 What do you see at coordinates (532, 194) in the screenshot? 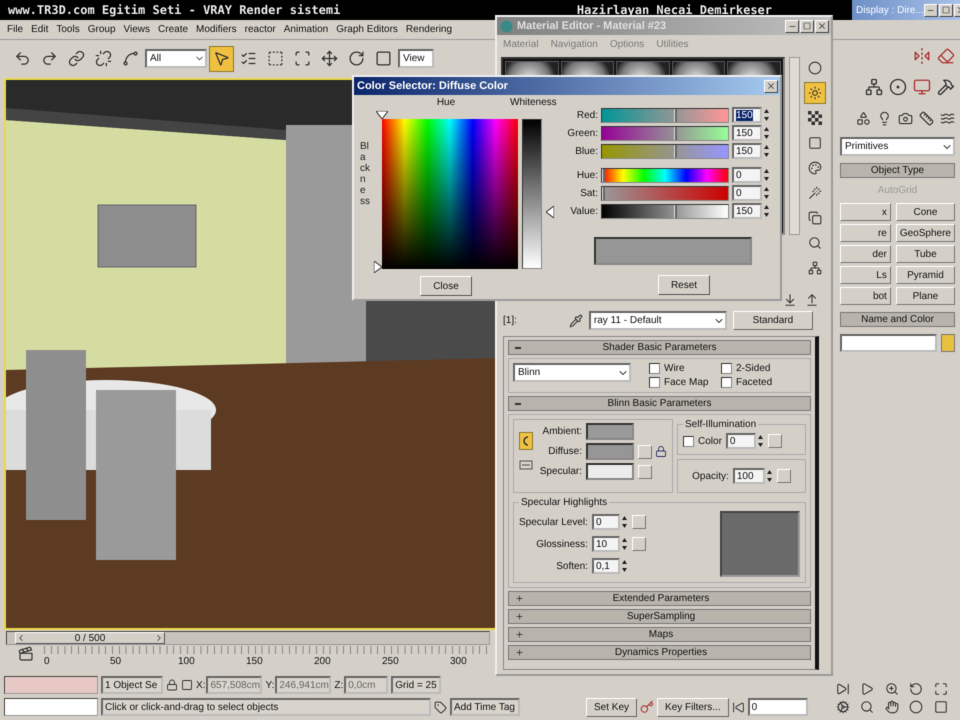
I see `whiteness-bar` at bounding box center [532, 194].